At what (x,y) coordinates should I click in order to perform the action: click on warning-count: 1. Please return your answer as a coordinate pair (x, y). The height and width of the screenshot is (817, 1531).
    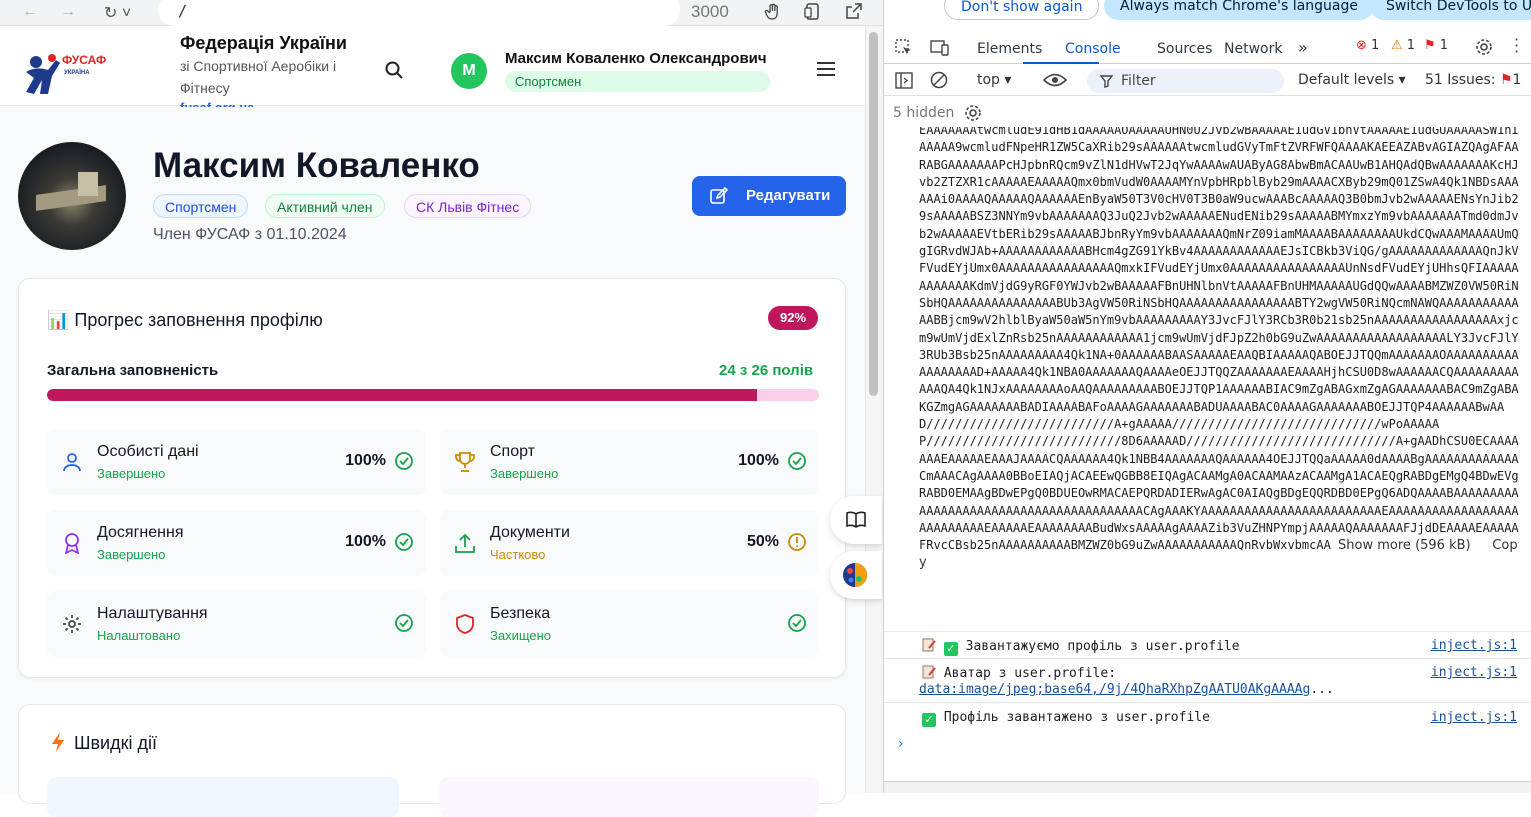
    Looking at the image, I should click on (1411, 45).